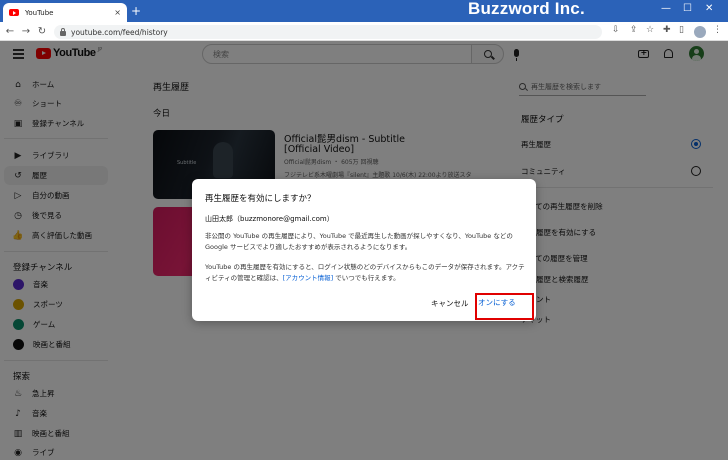  Describe the element at coordinates (269, 219) in the screenshot. I see `dialog-account: 山田太郎（buzzmonore@gmail.com）` at that location.